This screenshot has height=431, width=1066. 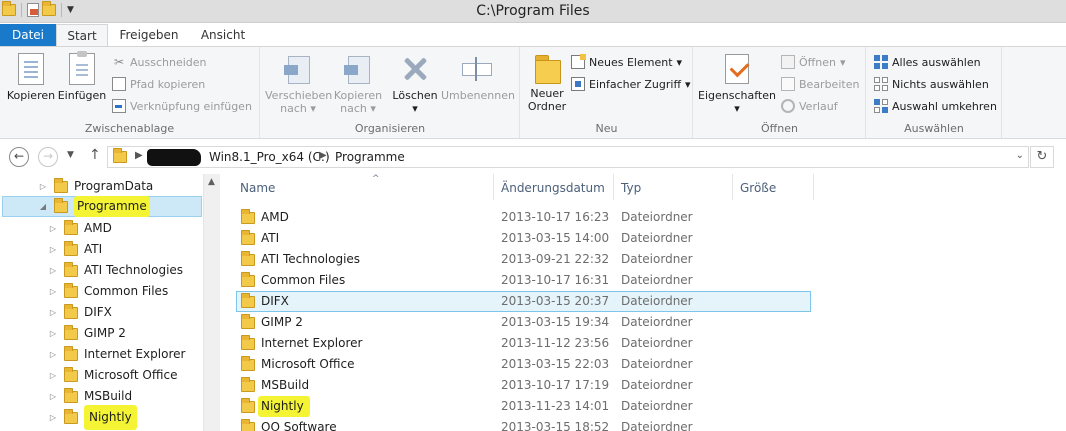 I want to click on paste-button: Einfügen, so click(x=82, y=76).